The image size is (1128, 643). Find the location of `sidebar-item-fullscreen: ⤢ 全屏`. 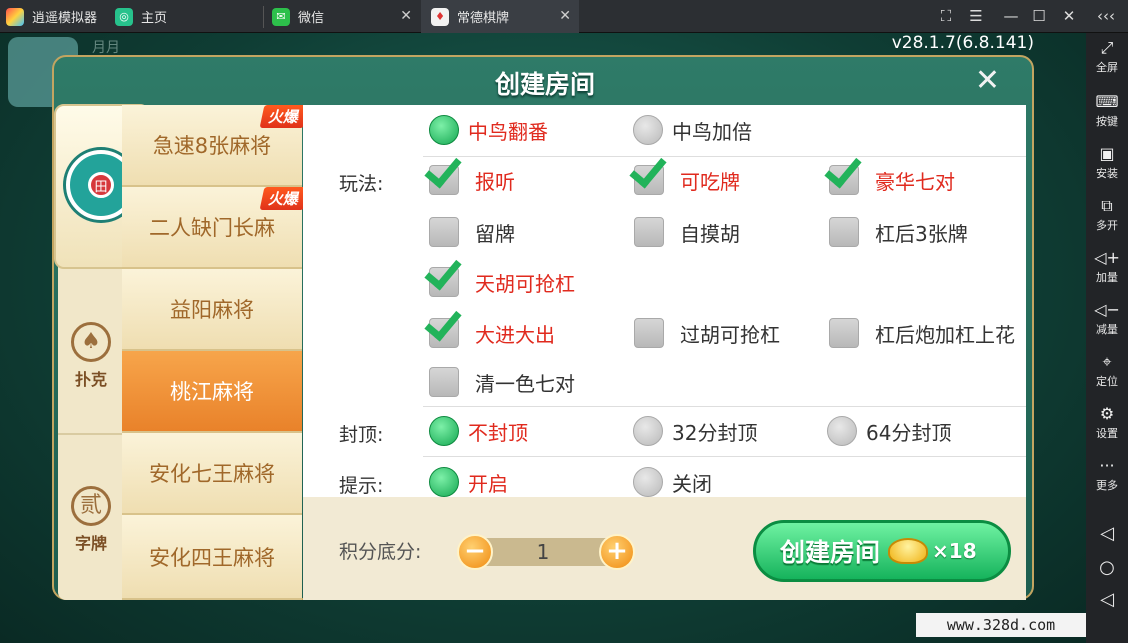

sidebar-item-fullscreen: ⤢ 全屏 is located at coordinates (1107, 57).